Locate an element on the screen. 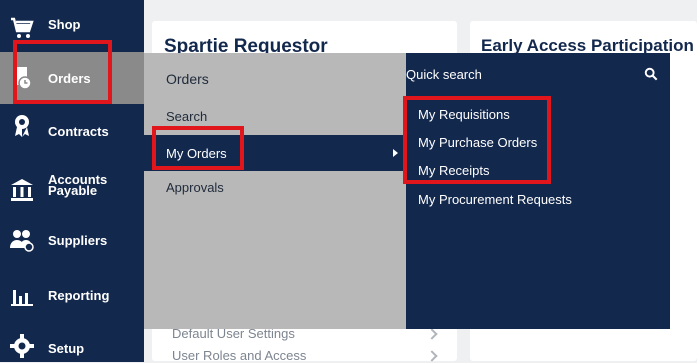 This screenshot has width=697, height=363. menu-item-my-procurement-requests: My Procurement Requests is located at coordinates (495, 199).